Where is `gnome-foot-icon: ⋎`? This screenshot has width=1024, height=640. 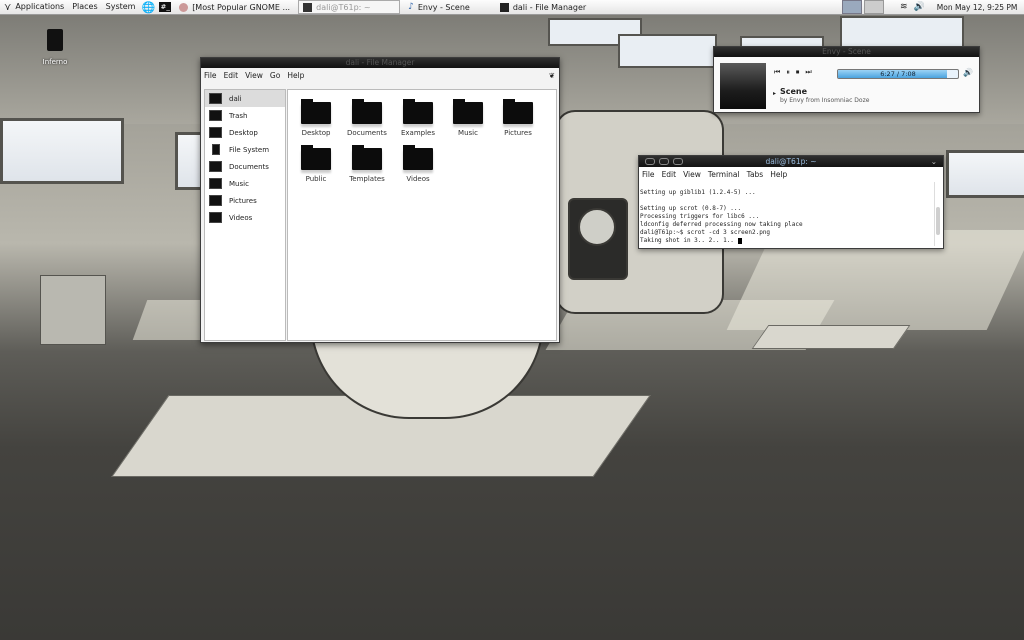
gnome-foot-icon: ⋎ is located at coordinates (7, 7).